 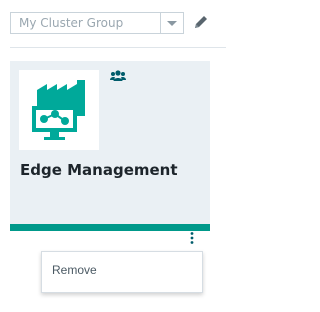 I want to click on factory-monitor-icon, so click(x=58, y=110).